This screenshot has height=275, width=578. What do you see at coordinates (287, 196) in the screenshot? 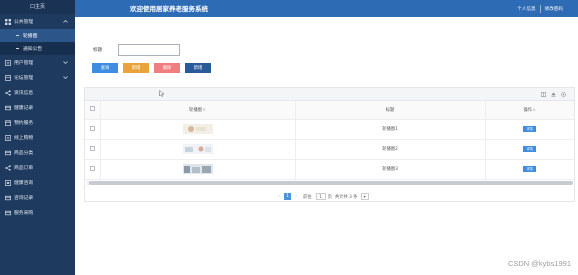
I see `page-number-current: 1` at bounding box center [287, 196].